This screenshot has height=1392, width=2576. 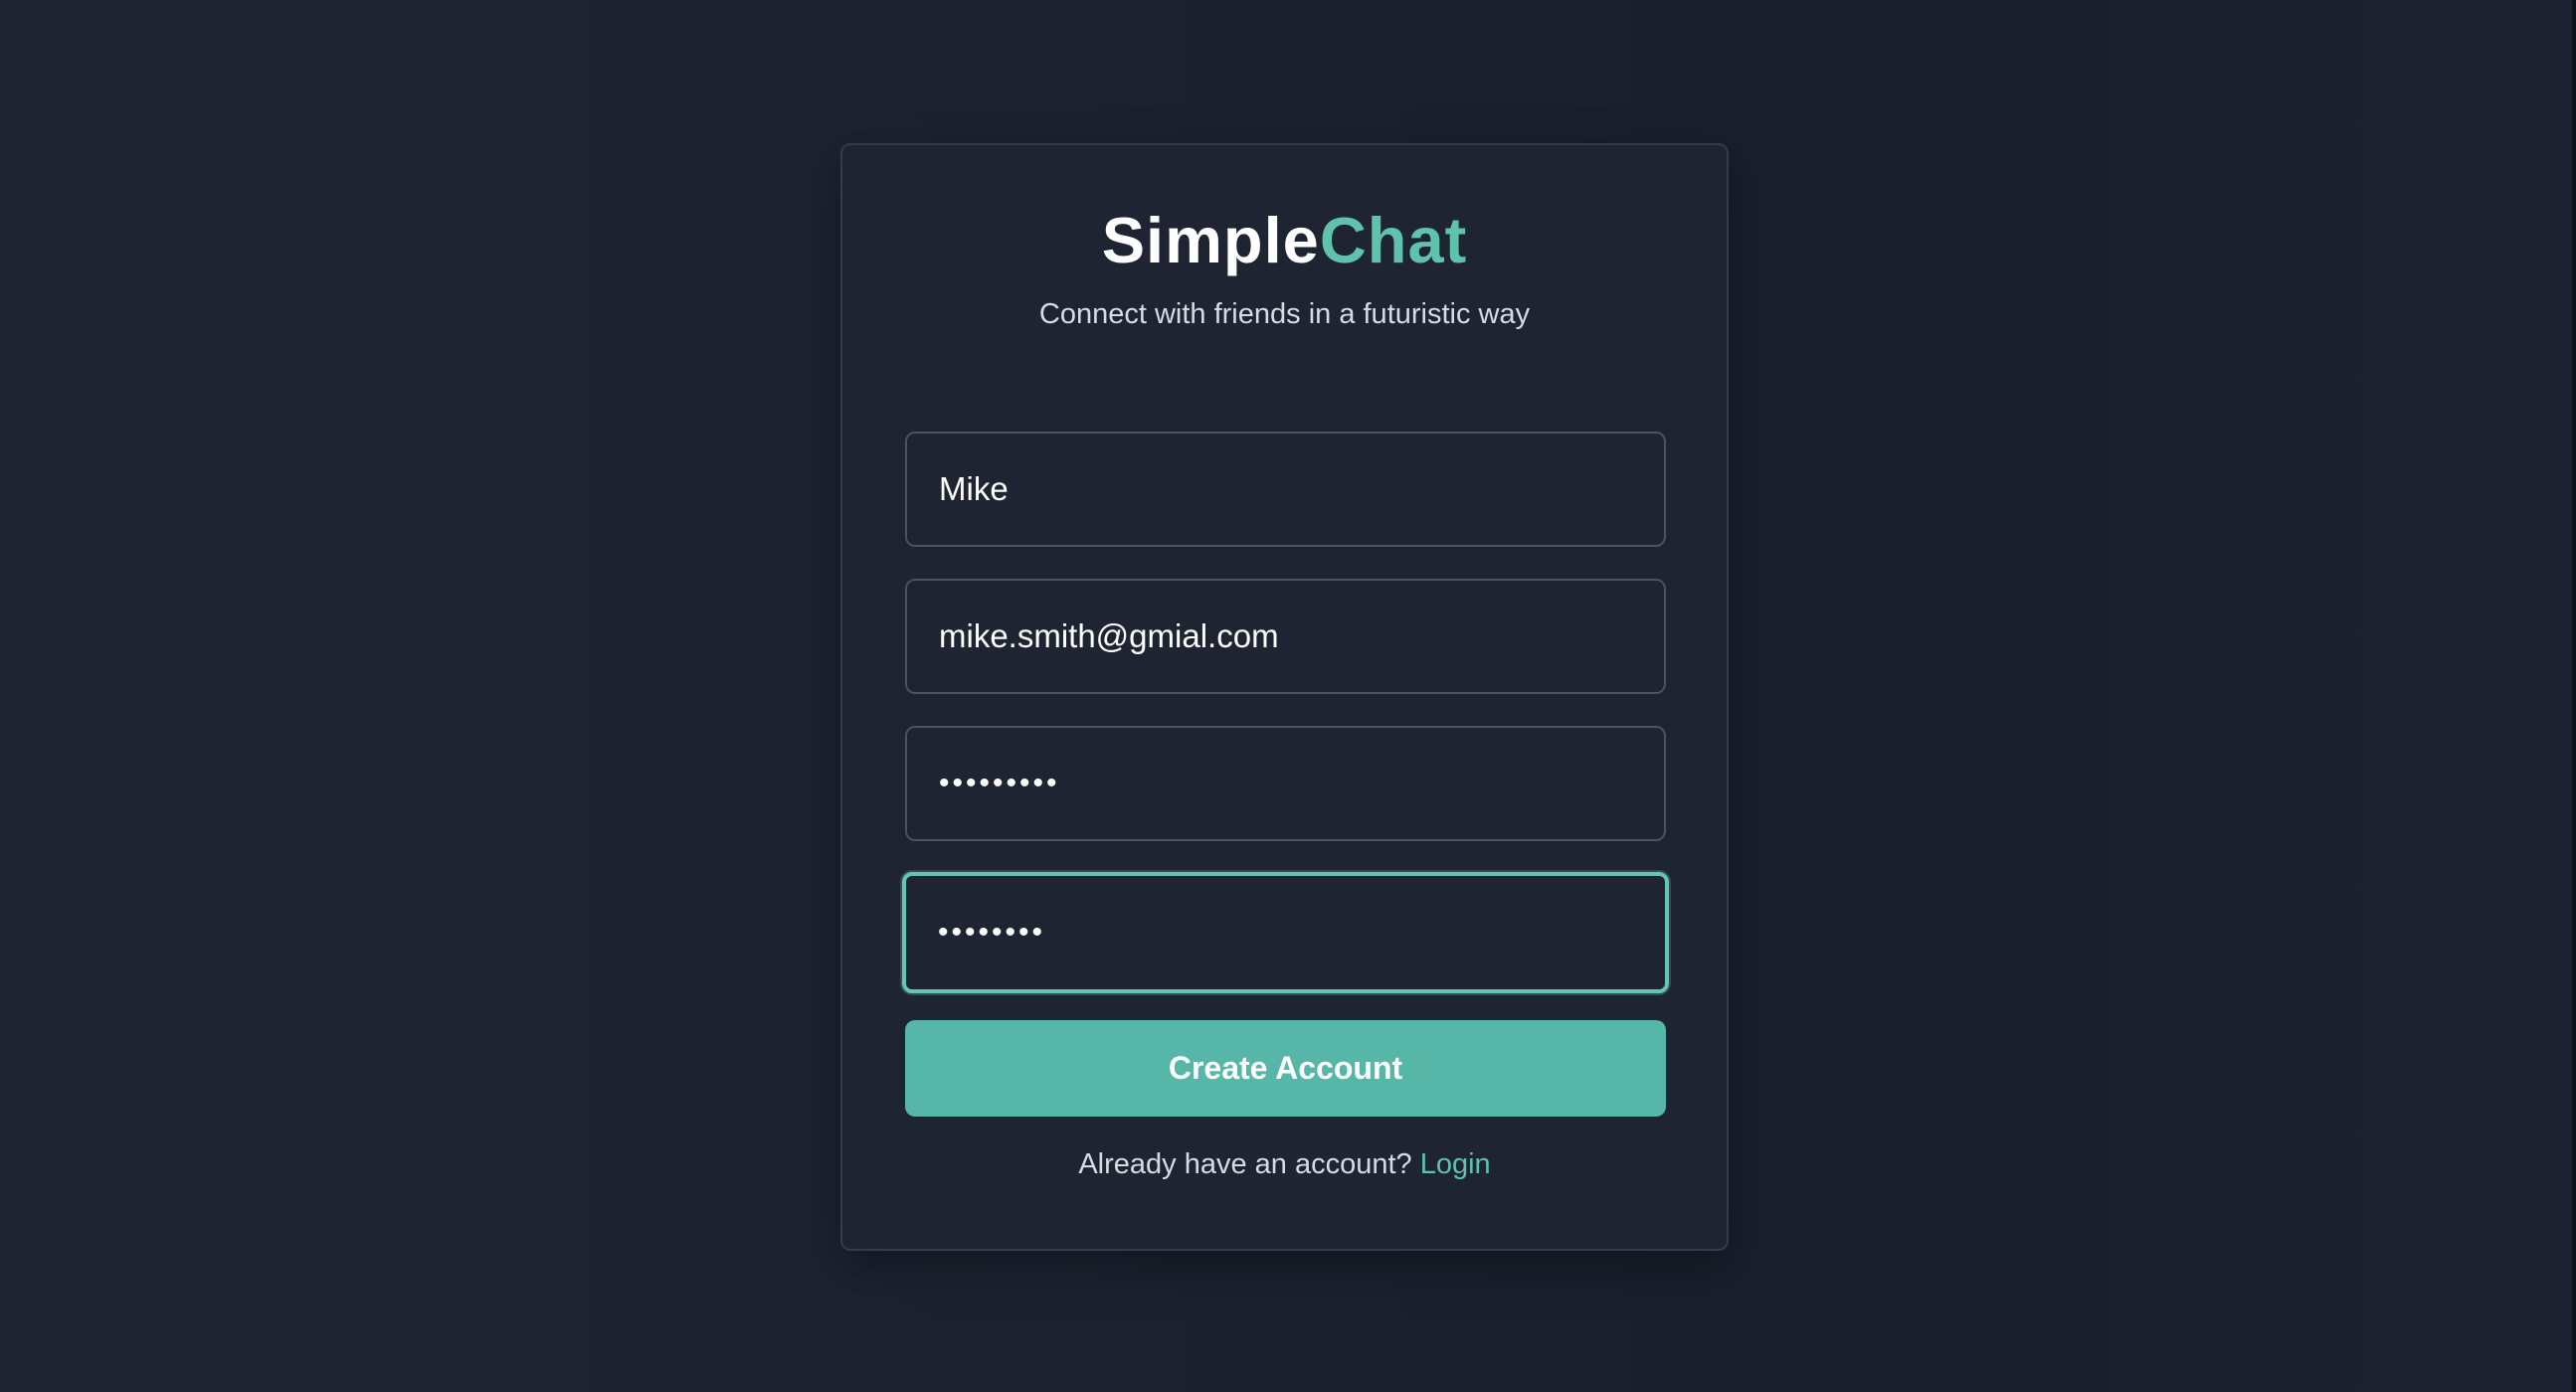 I want to click on login-prompt-text: Already have an account?, so click(x=1245, y=1164).